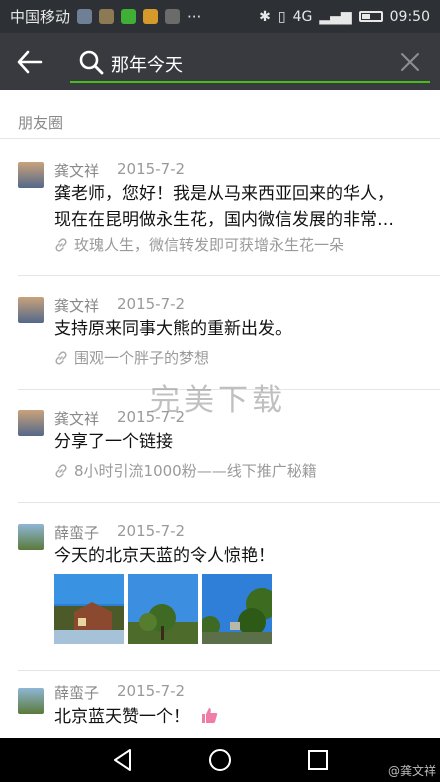 The width and height of the screenshot is (440, 782). Describe the element at coordinates (318, 760) in the screenshot. I see `recents-square-icon` at that location.